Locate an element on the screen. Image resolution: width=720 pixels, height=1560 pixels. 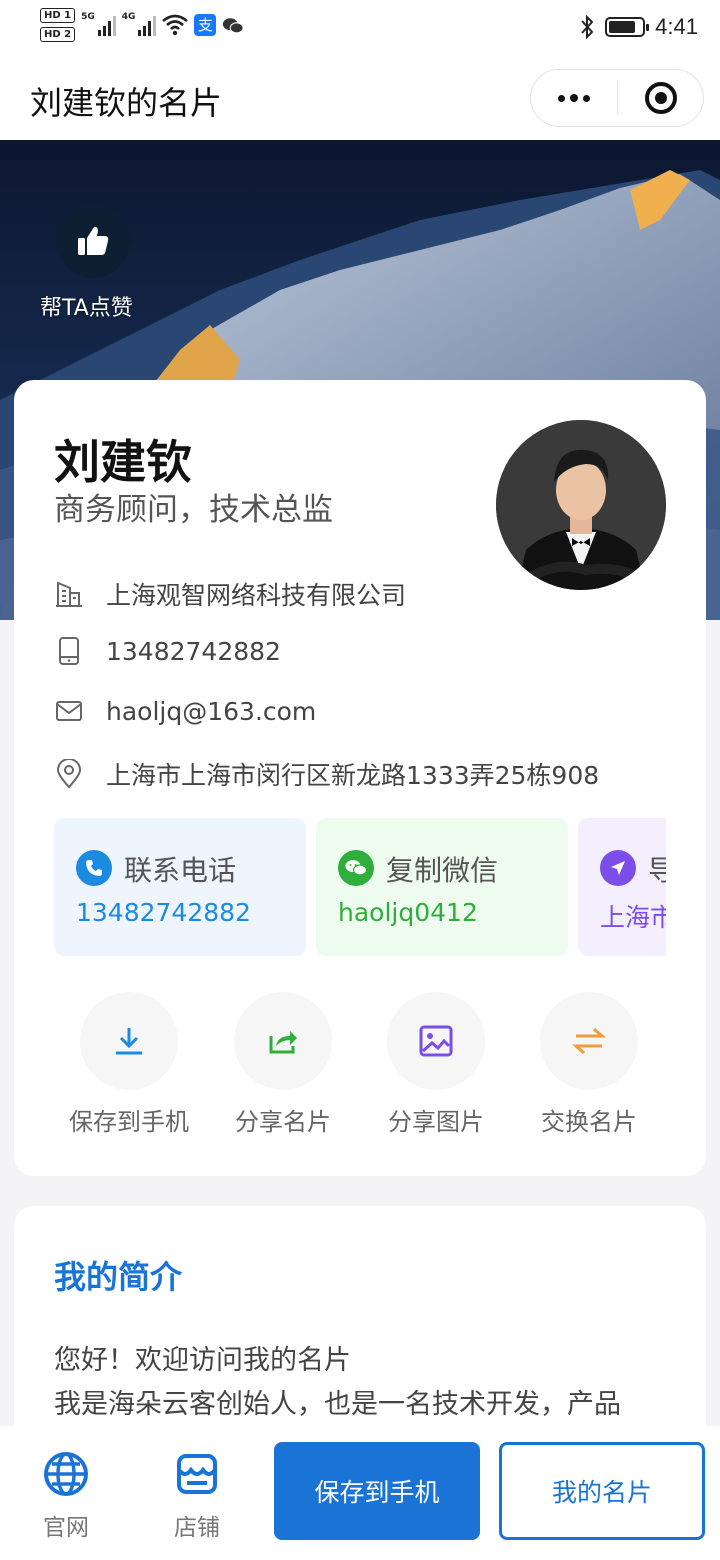
nav-store: 店铺 is located at coordinates (197, 1496).